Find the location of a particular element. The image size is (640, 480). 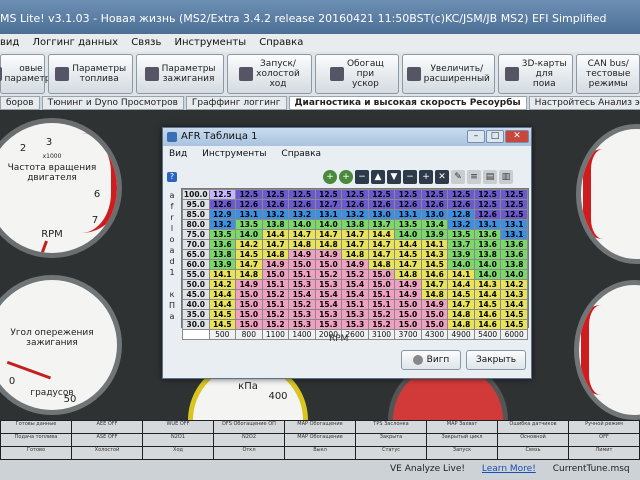

3d-maps-button: 3D-карты для поиа is located at coordinates (535, 74).